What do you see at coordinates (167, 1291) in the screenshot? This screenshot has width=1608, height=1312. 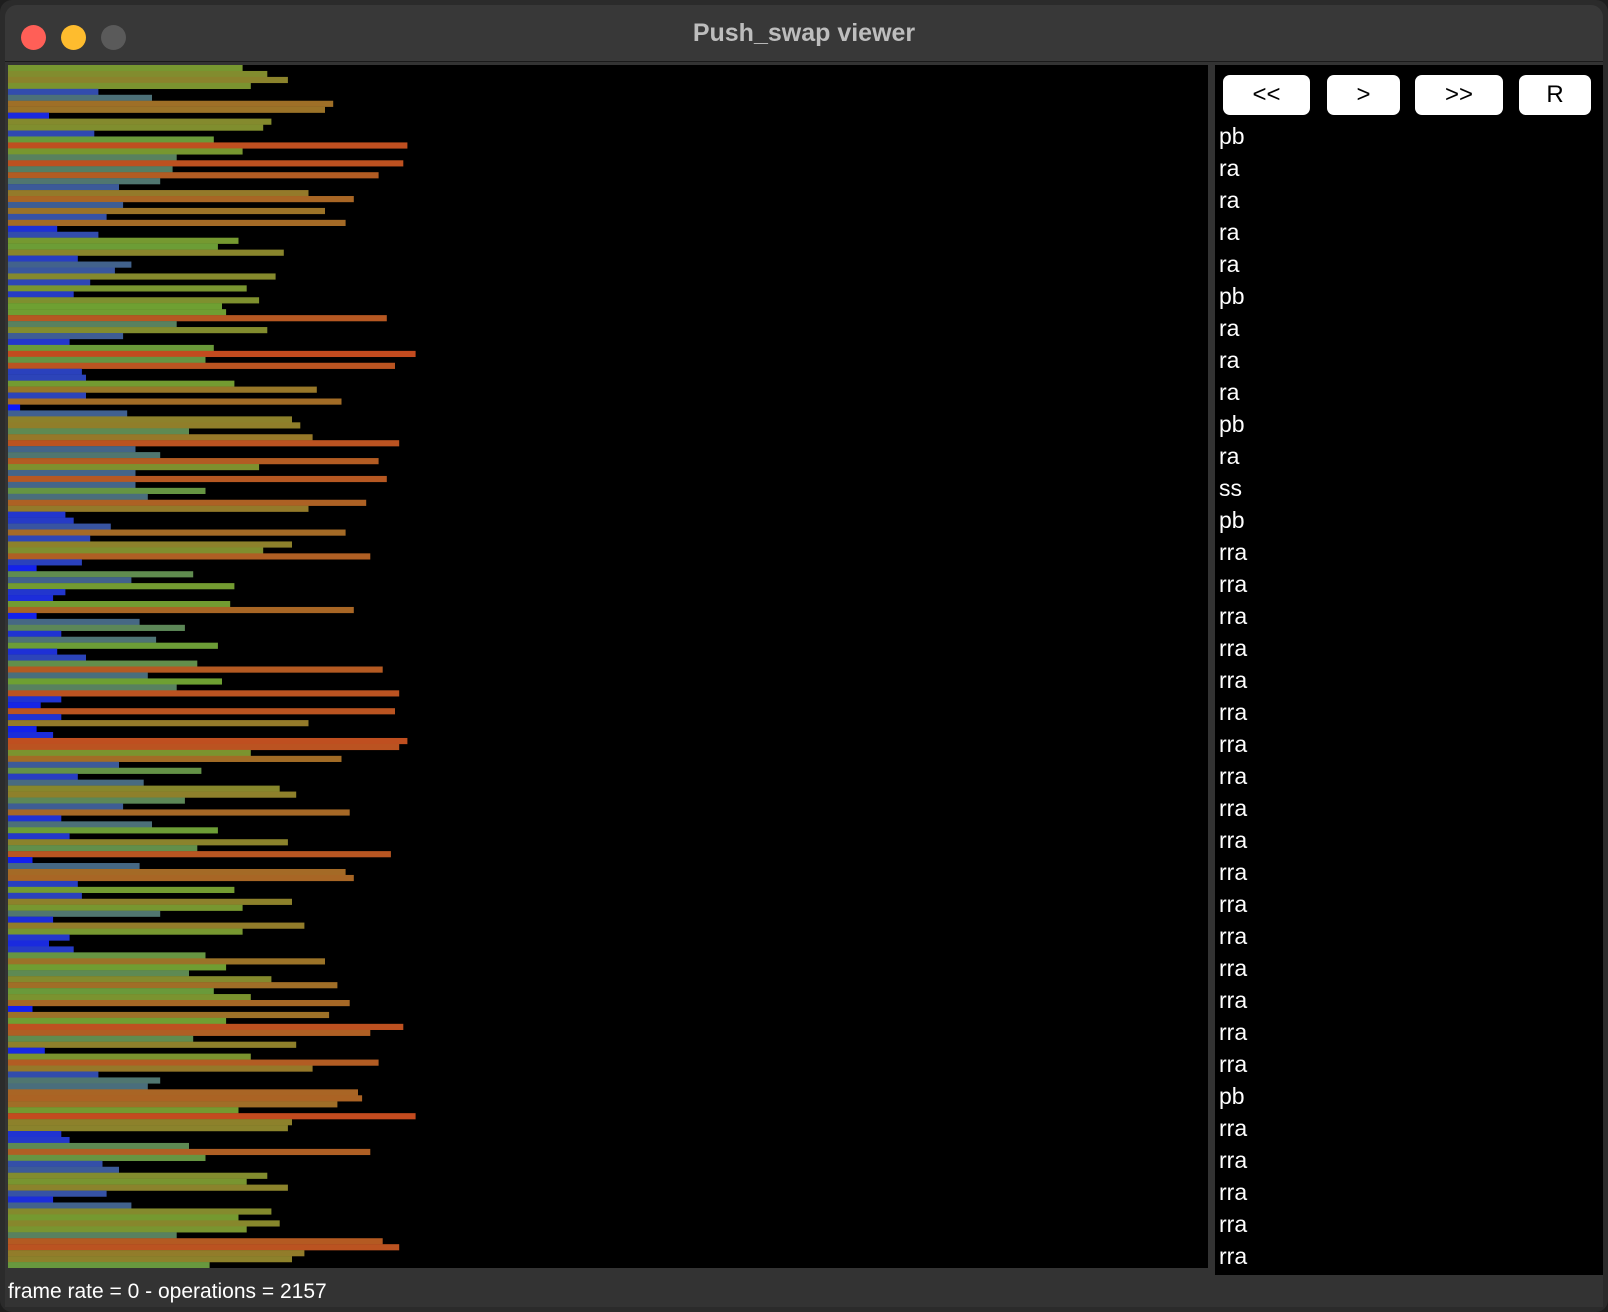 I see `status-bar: frame rate = 0 - operations = 2157` at bounding box center [167, 1291].